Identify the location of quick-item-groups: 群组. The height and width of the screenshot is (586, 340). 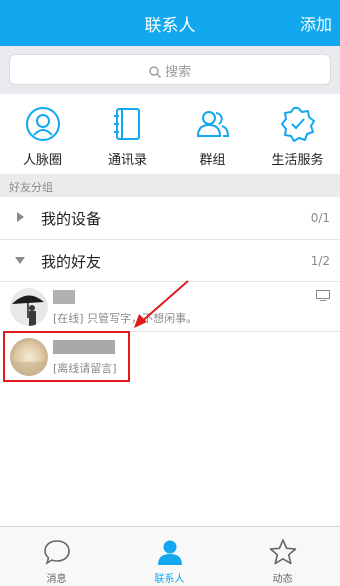
(212, 134).